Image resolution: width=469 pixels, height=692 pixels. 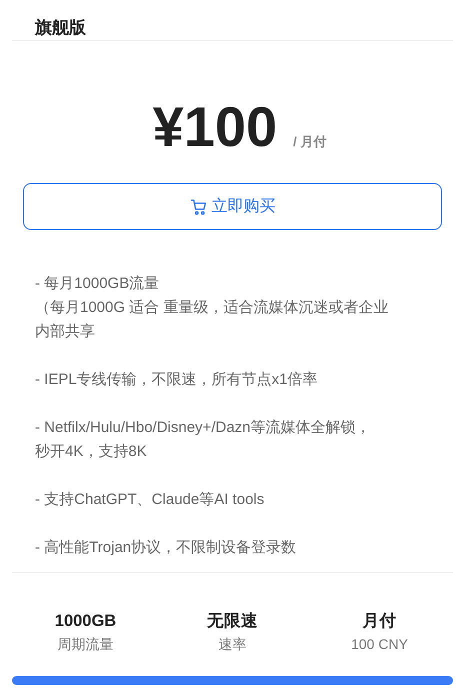 I want to click on stat-value: 月付, so click(x=379, y=621).